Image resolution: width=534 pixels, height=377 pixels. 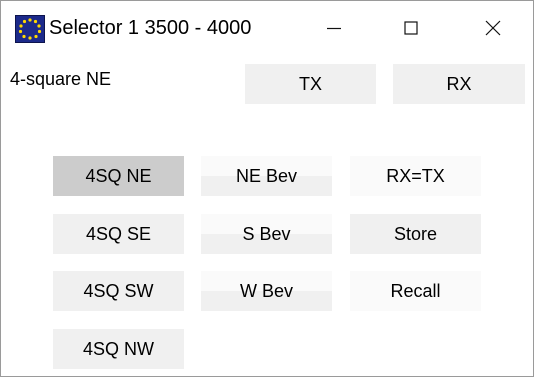 I want to click on store-label: Store, so click(x=415, y=234).